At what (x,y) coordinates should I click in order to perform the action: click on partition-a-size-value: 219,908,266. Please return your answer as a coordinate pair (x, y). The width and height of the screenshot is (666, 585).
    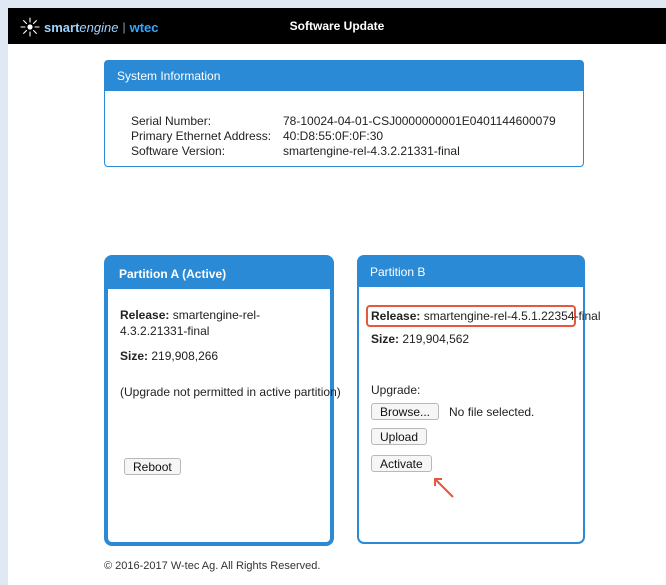
    Looking at the image, I should click on (185, 356).